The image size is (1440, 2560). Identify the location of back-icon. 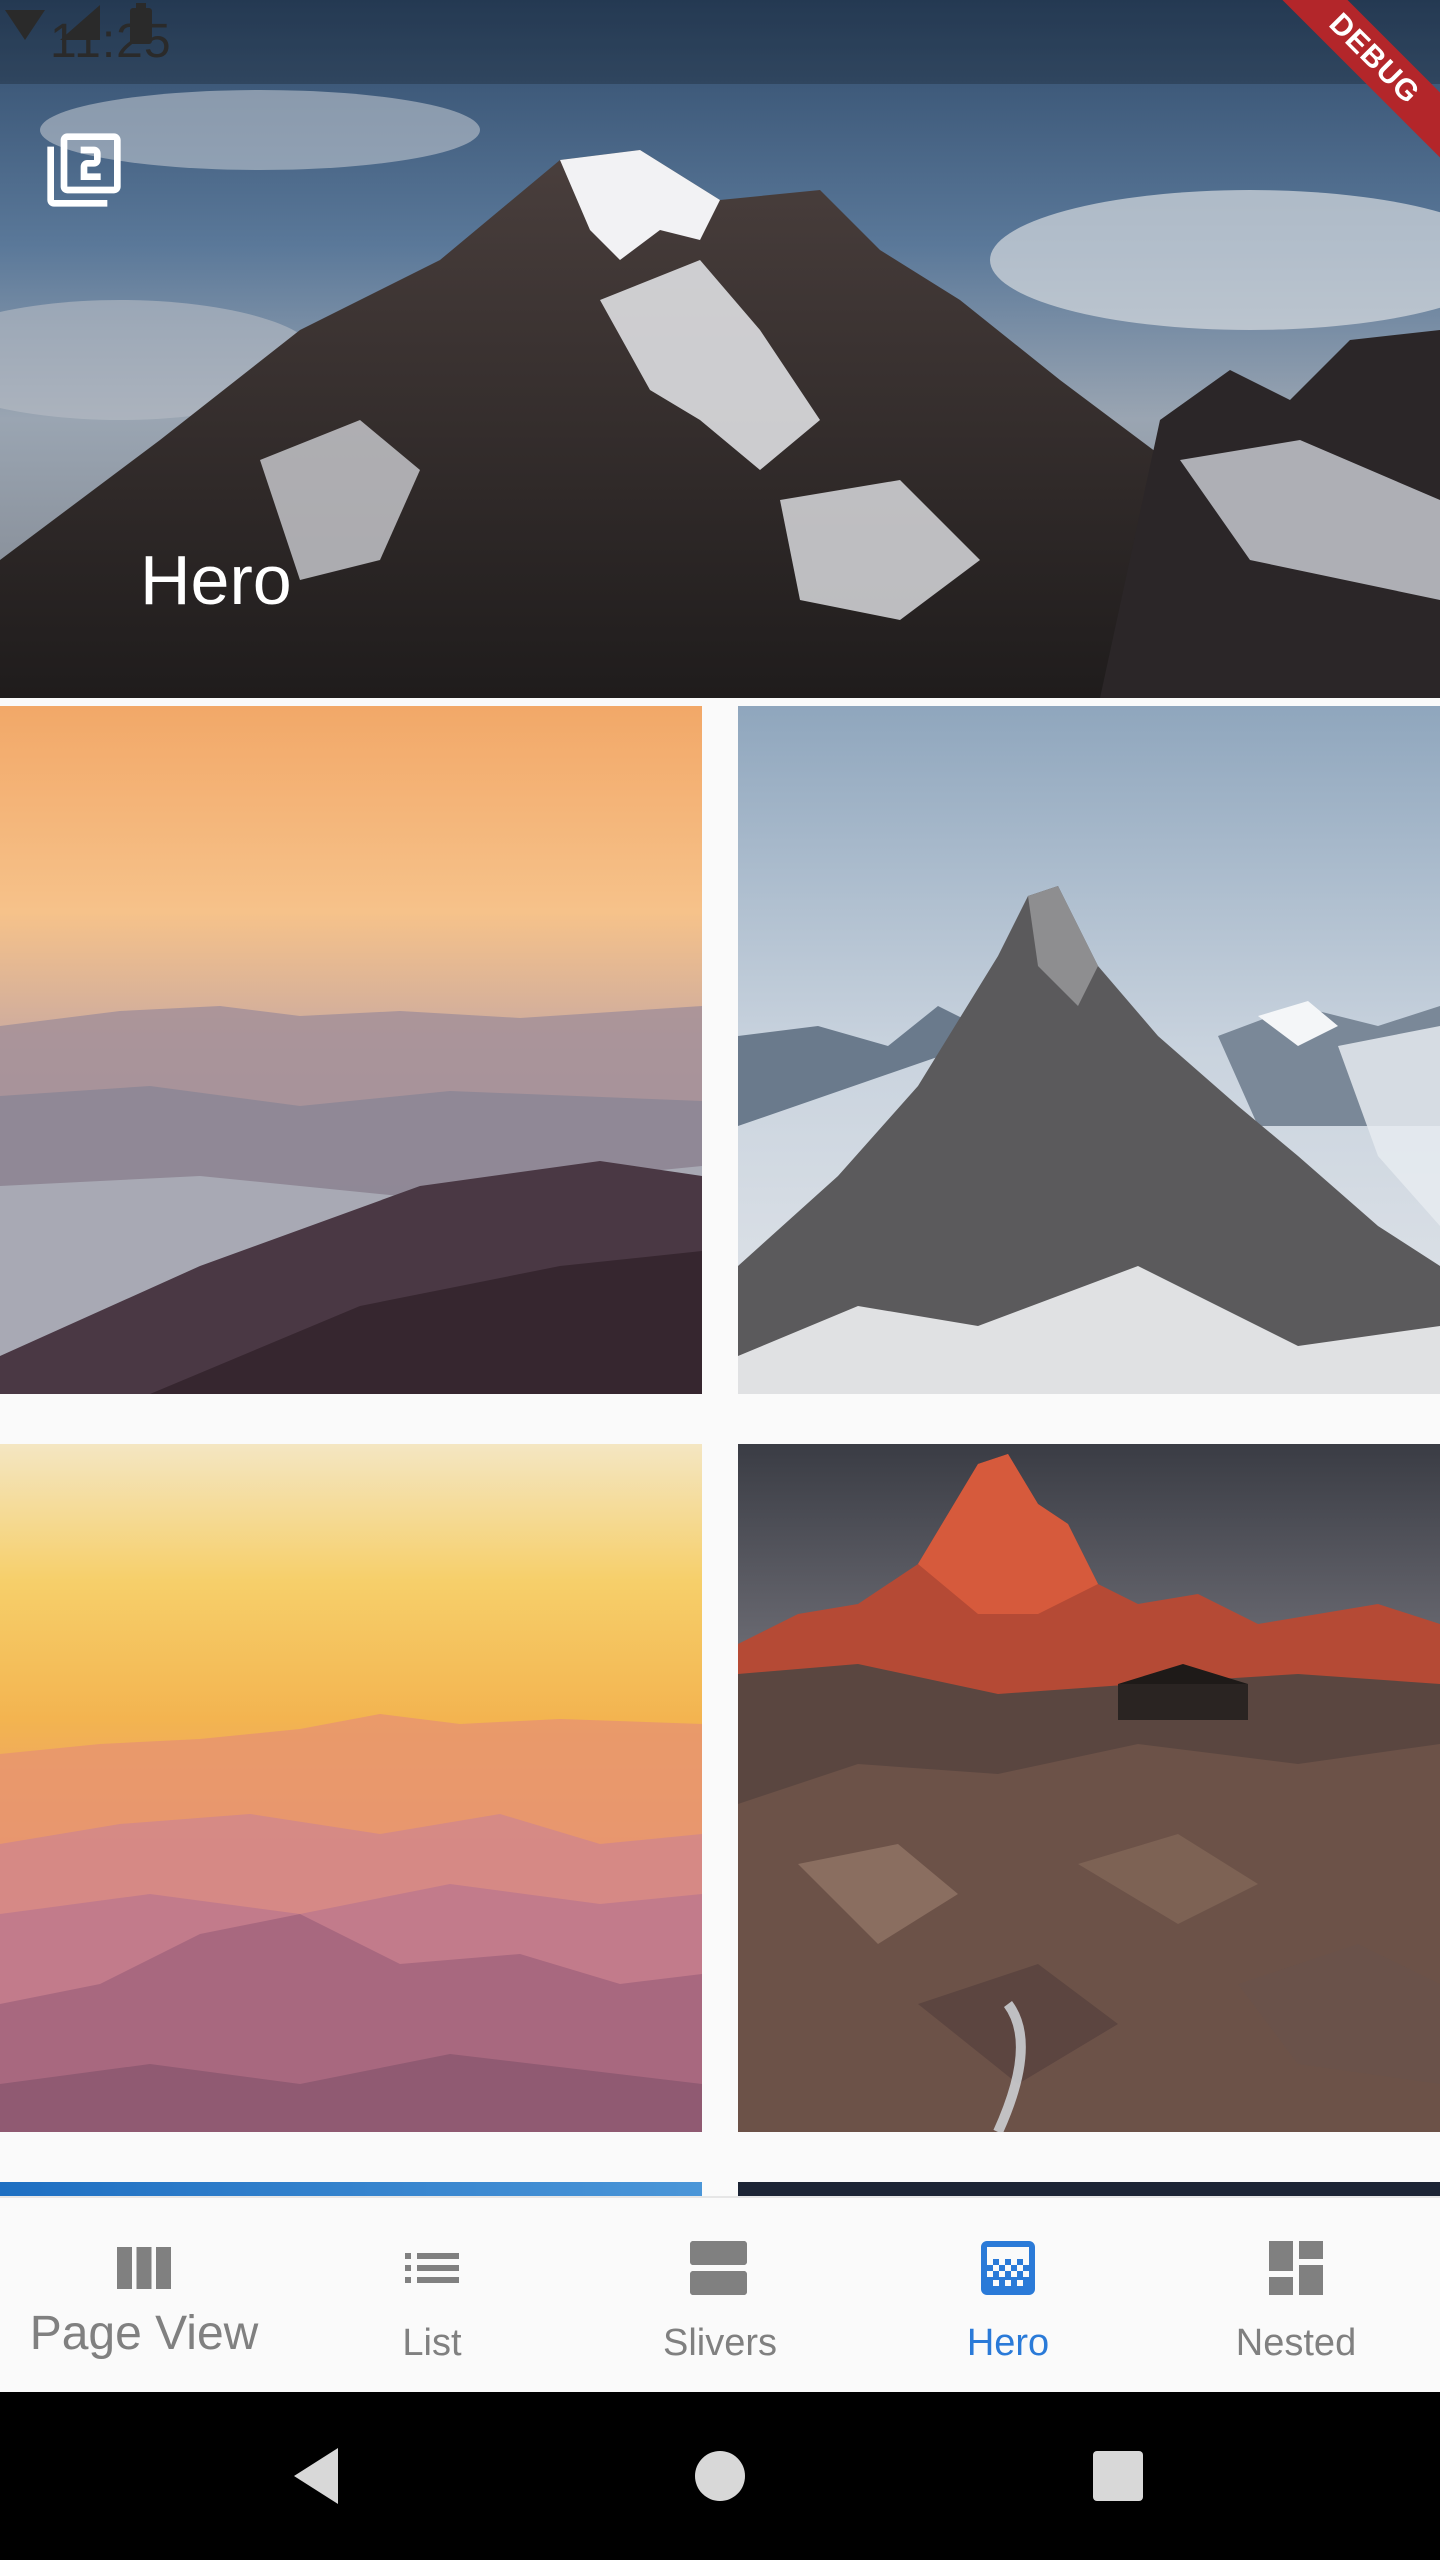
(318, 2476).